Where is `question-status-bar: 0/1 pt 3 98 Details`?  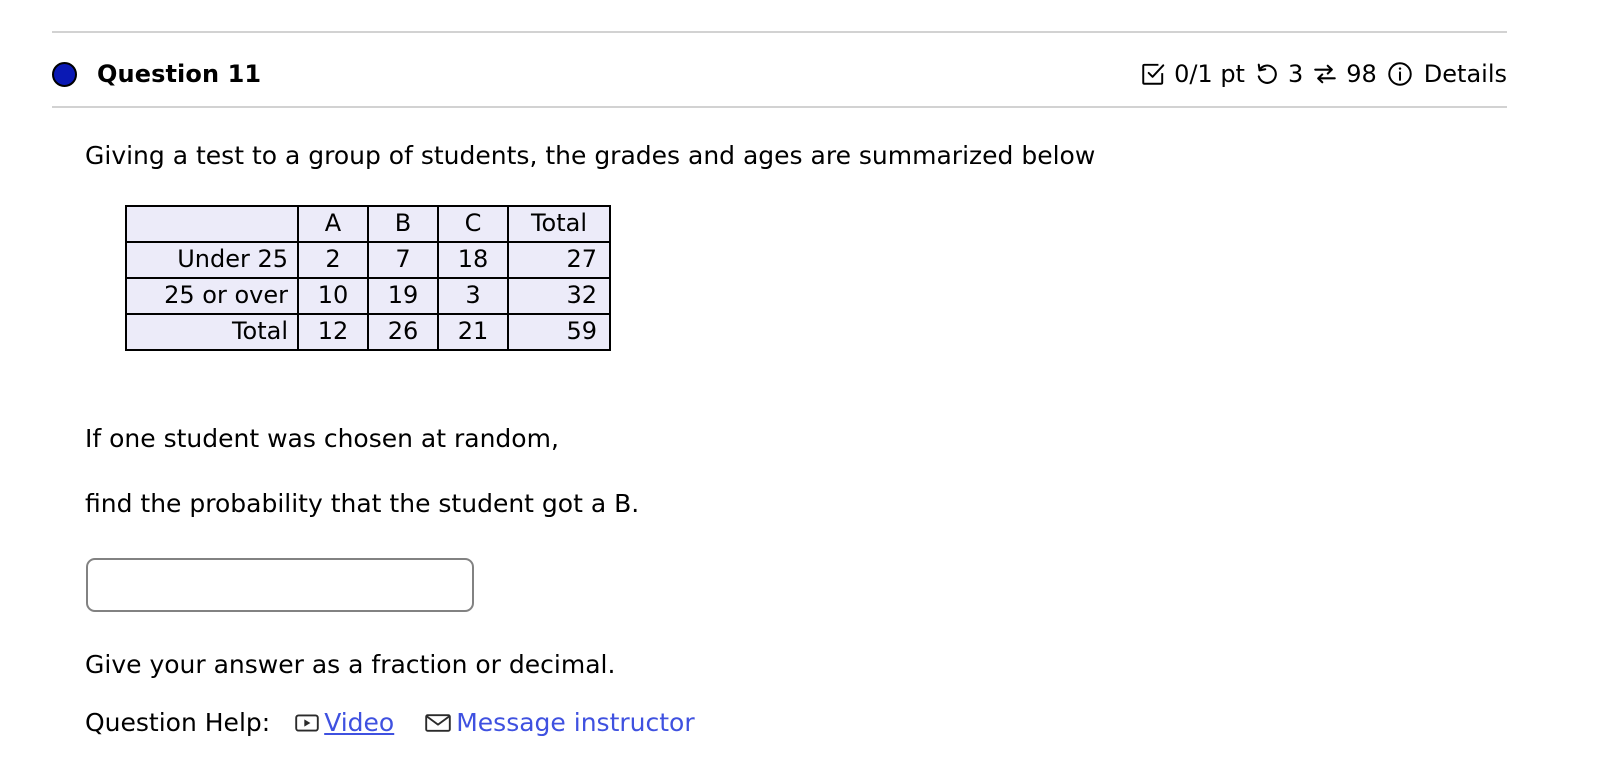
question-status-bar: 0/1 pt 3 98 Details is located at coordinates (1323, 74).